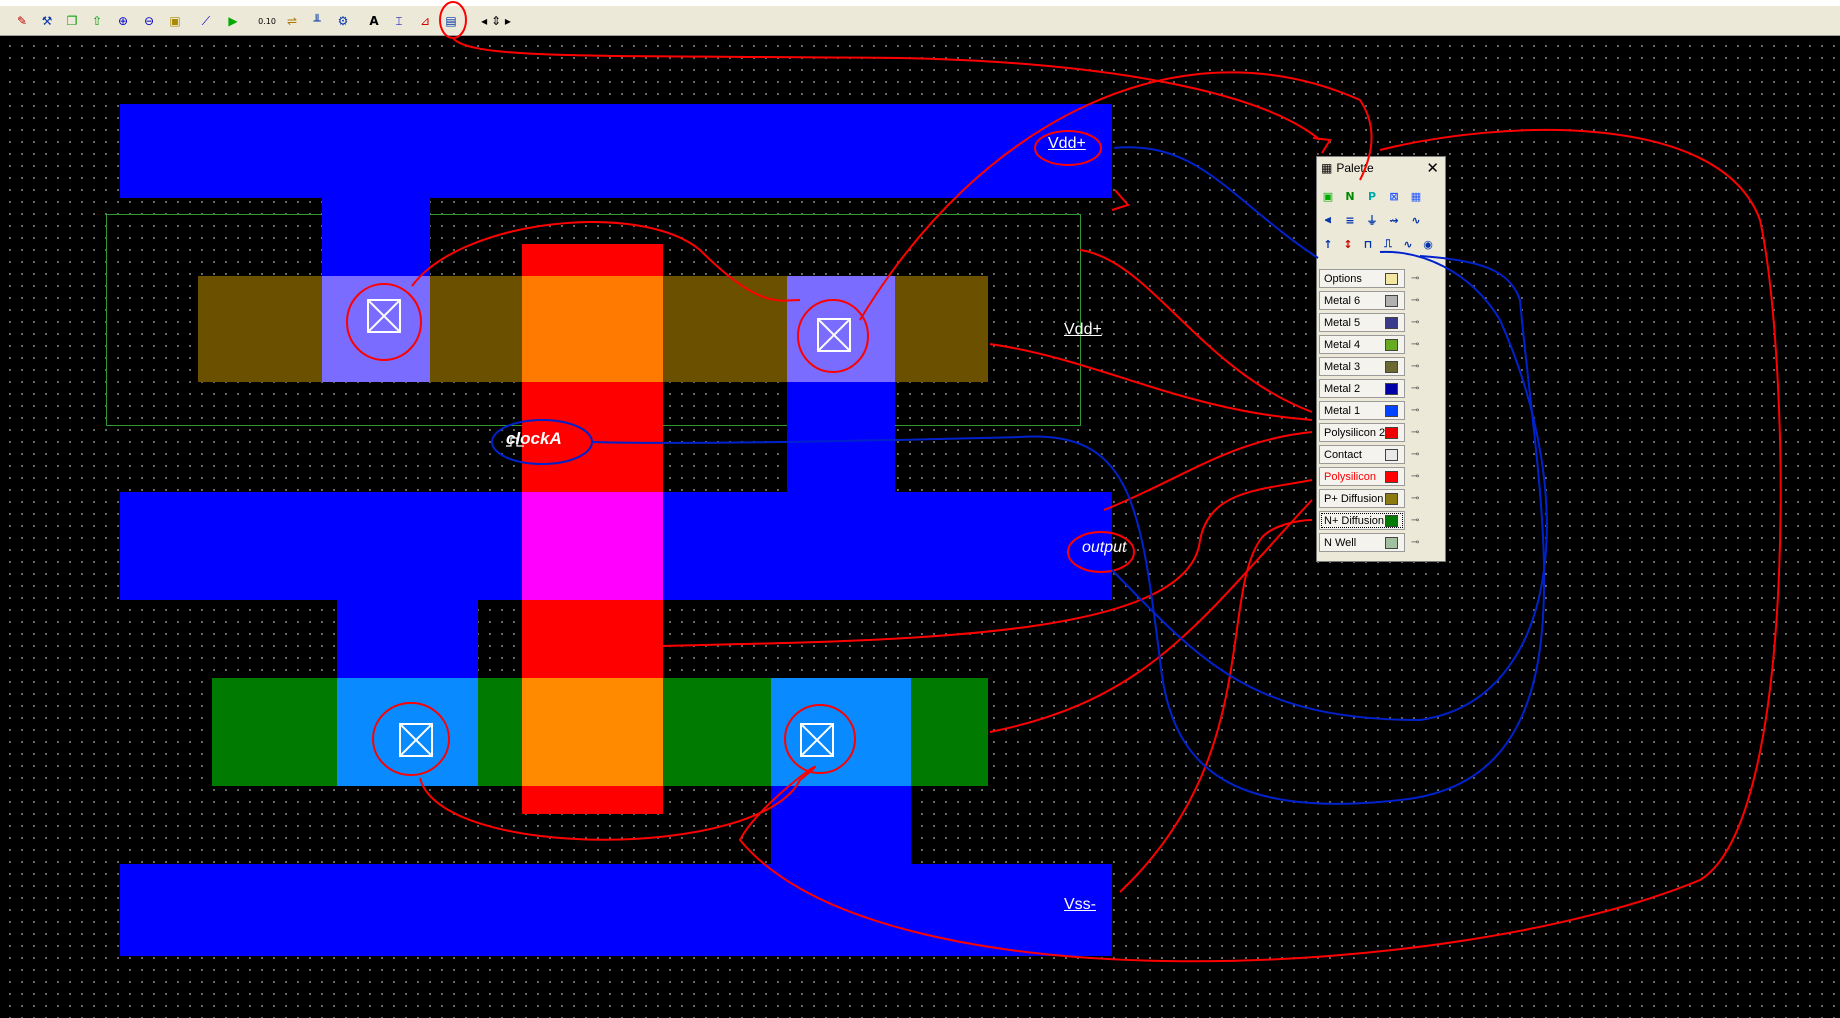 The image size is (1840, 1018). Describe the element at coordinates (1381, 300) in the screenshot. I see `layer-metal6: Metal 6 ⊸` at that location.